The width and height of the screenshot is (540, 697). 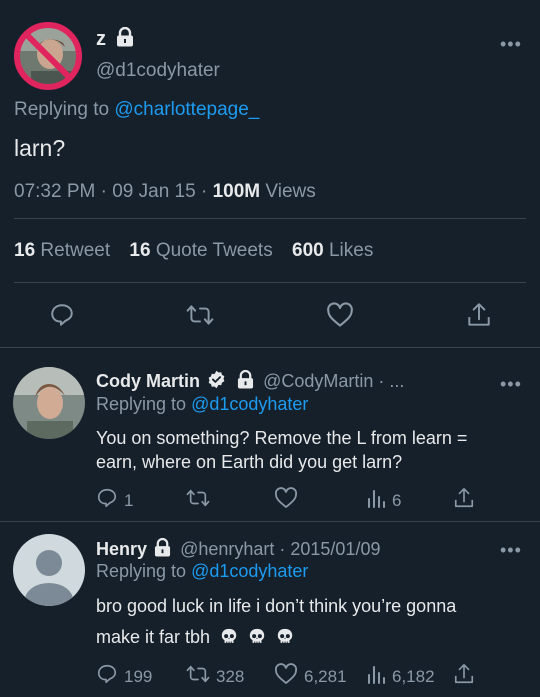 I want to click on retweet-count: 328, so click(x=230, y=676).